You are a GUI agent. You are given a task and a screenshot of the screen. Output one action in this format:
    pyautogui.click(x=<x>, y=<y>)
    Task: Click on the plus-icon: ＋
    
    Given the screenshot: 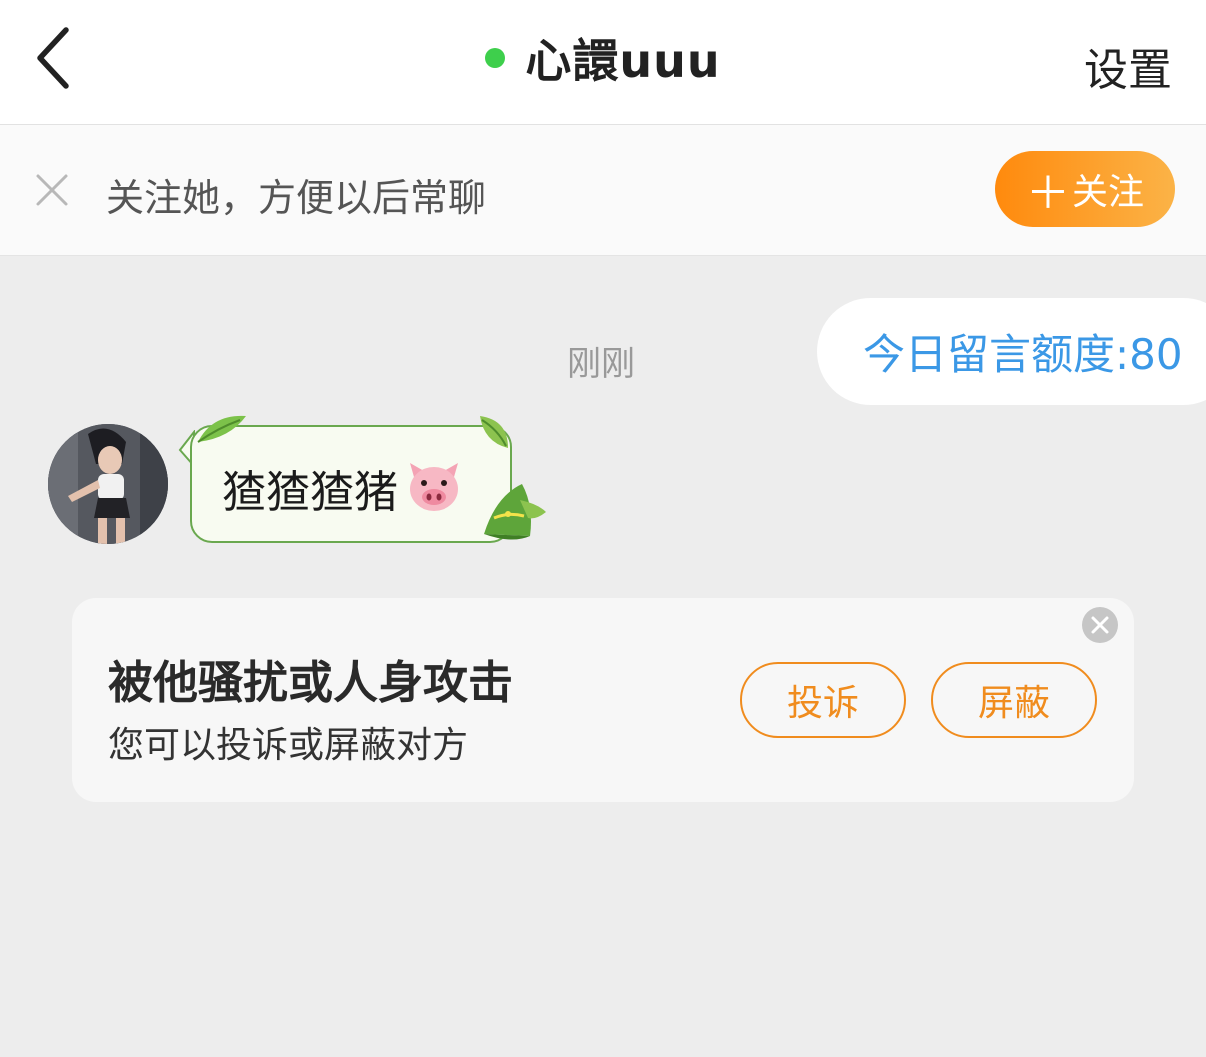 What is the action you would take?
    pyautogui.click(x=1047, y=193)
    